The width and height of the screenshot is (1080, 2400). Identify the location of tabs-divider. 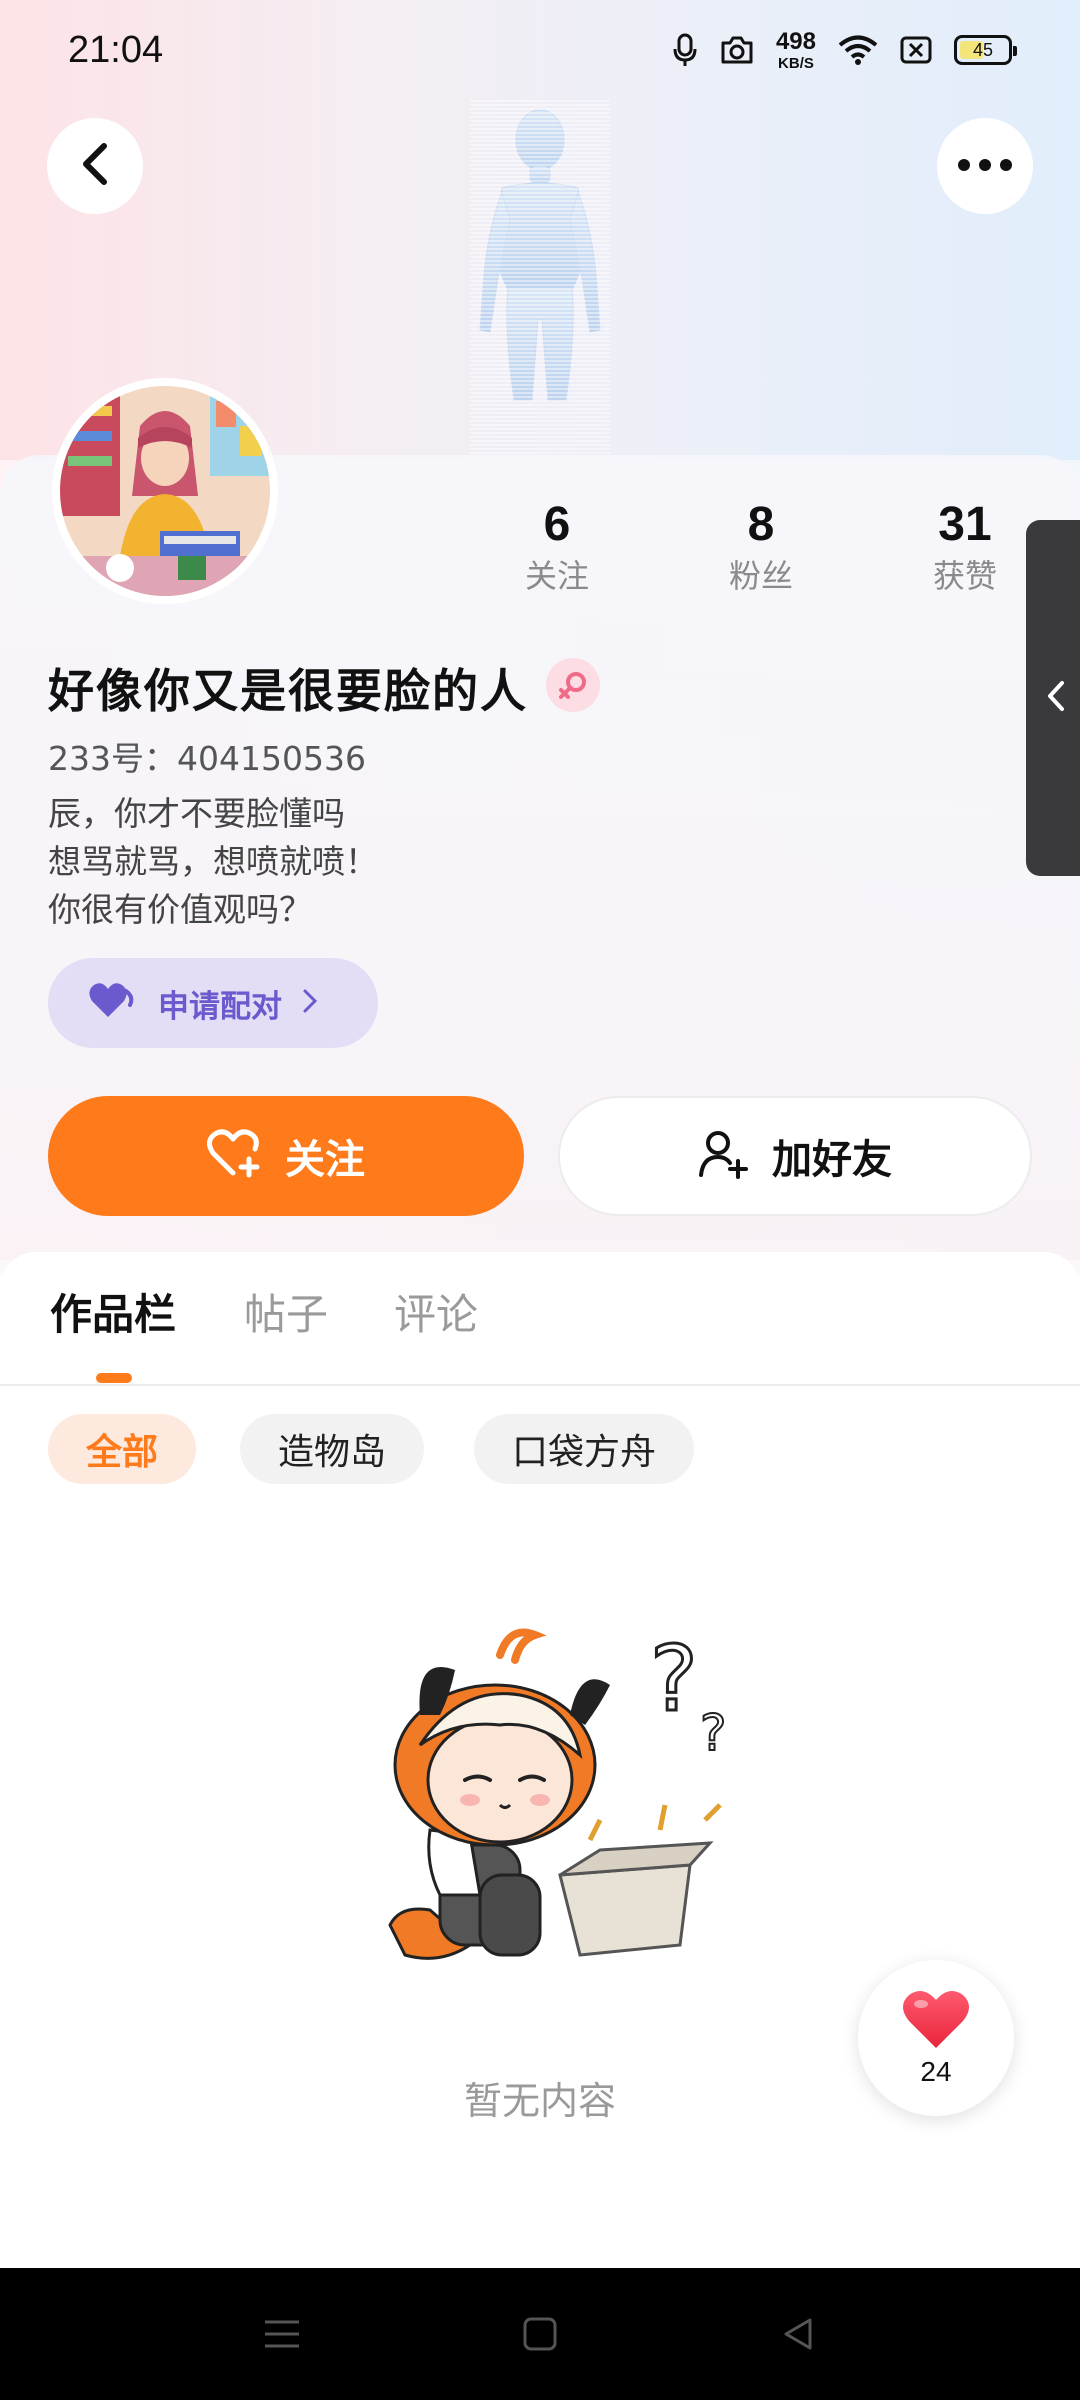
(540, 1385).